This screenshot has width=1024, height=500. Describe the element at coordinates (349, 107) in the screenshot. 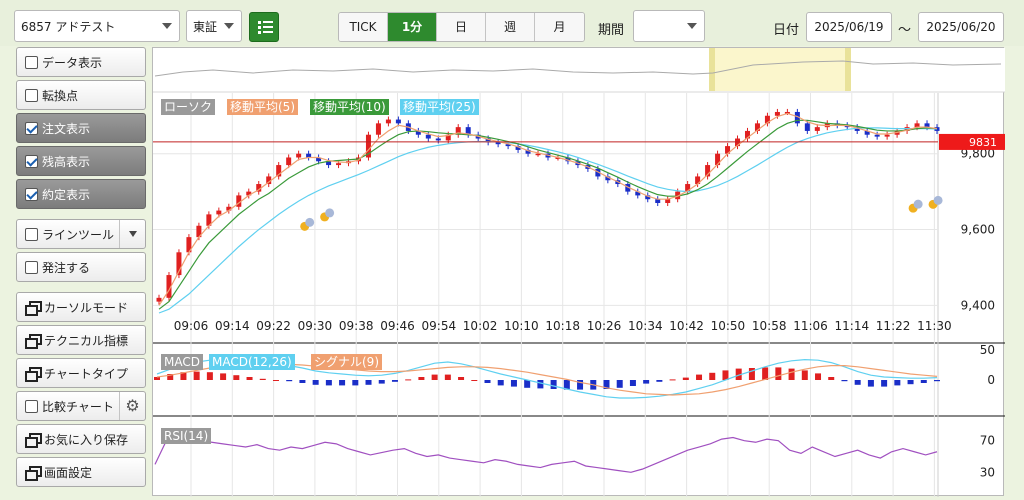

I see `legend-ma10: 移動平均(10)` at that location.